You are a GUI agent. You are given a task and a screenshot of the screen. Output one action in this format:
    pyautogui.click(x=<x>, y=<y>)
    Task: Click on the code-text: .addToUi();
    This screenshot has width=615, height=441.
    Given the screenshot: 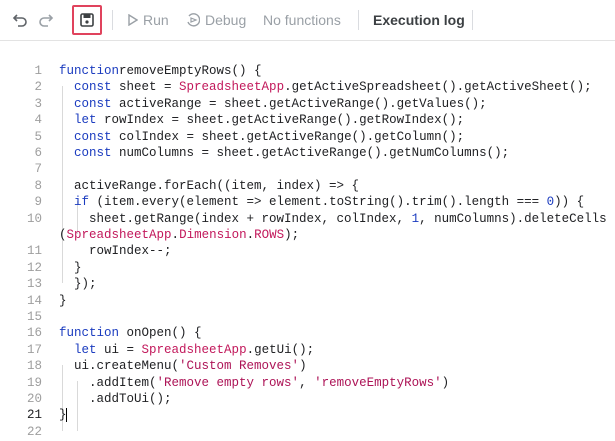 What is the action you would take?
    pyautogui.click(x=115, y=399)
    